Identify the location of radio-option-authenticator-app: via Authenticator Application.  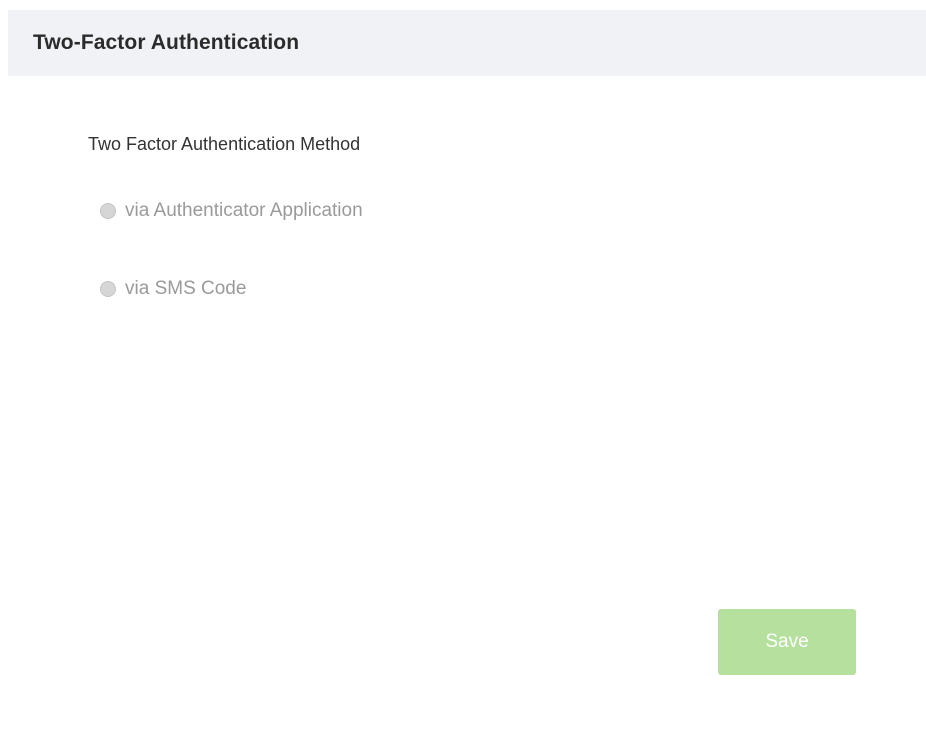
(231, 211).